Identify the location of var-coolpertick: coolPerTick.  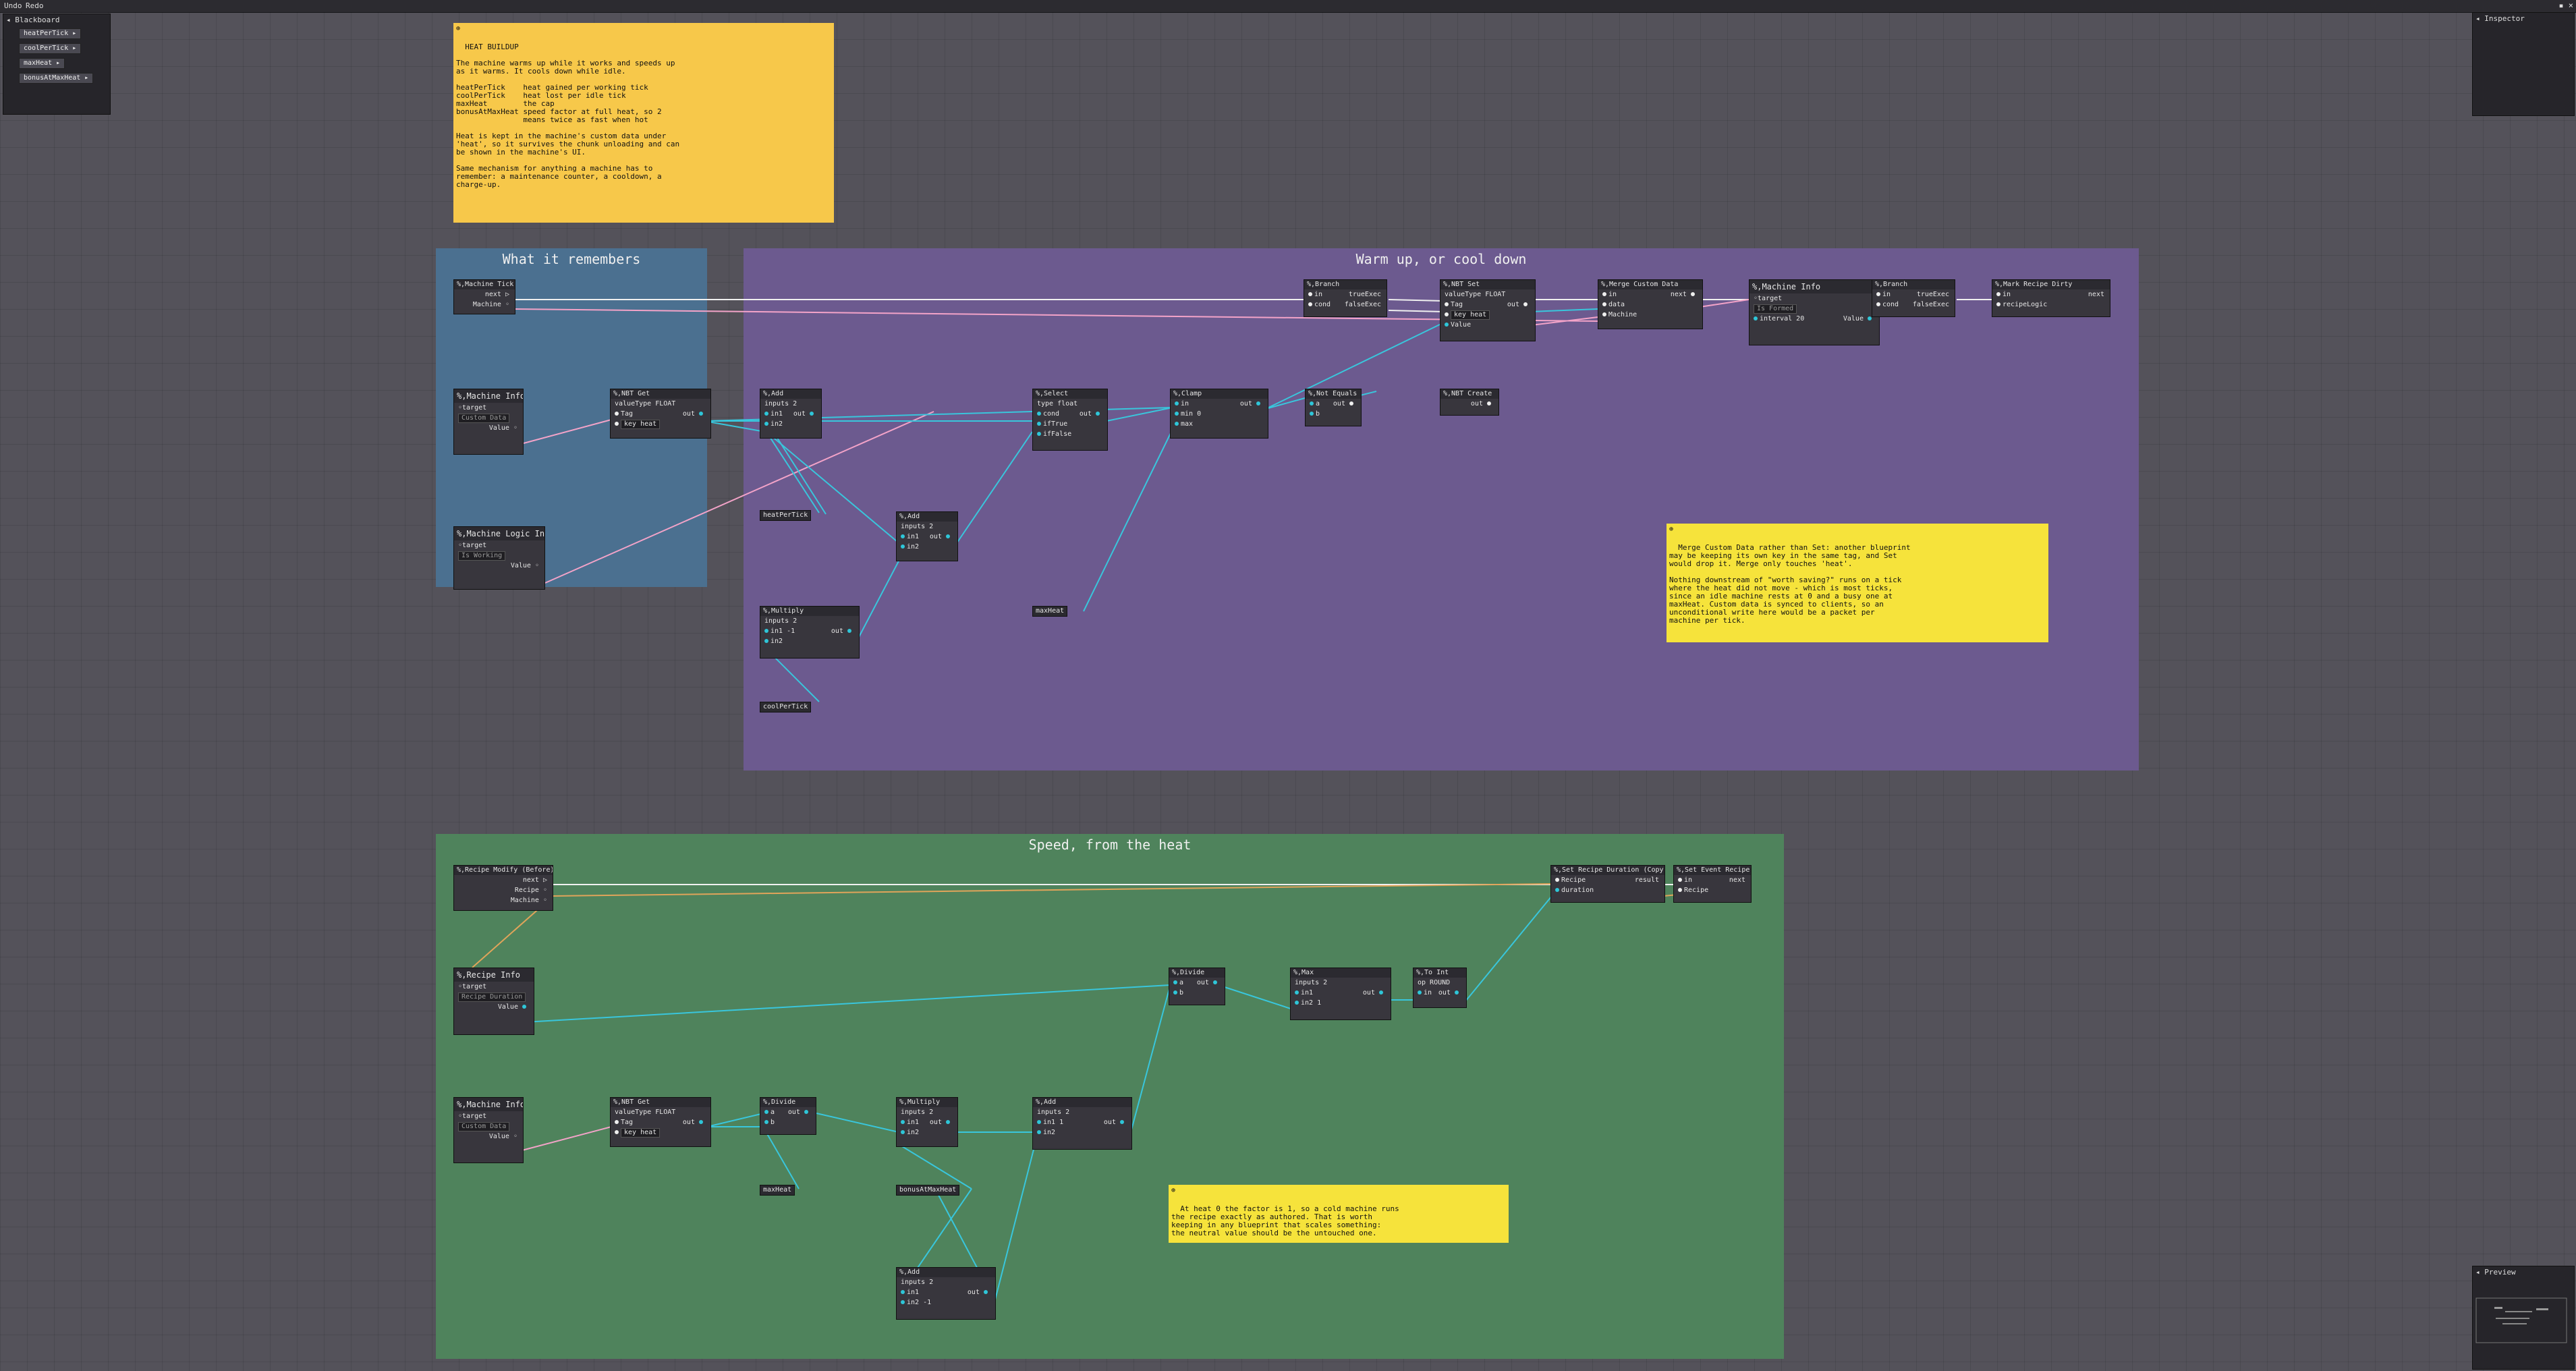
(786, 707).